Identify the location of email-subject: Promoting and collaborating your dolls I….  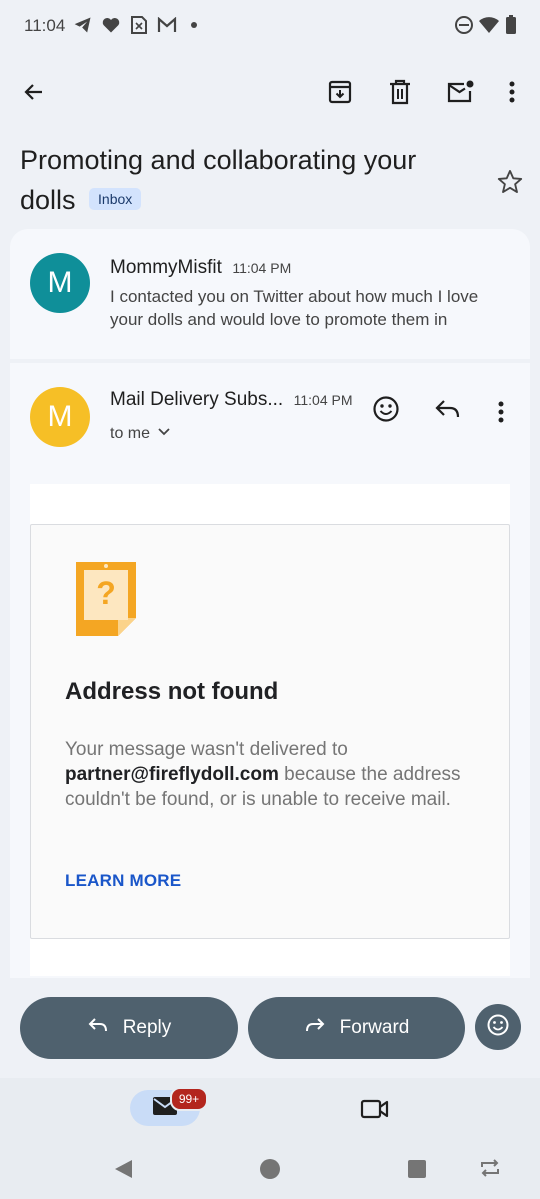
(245, 180).